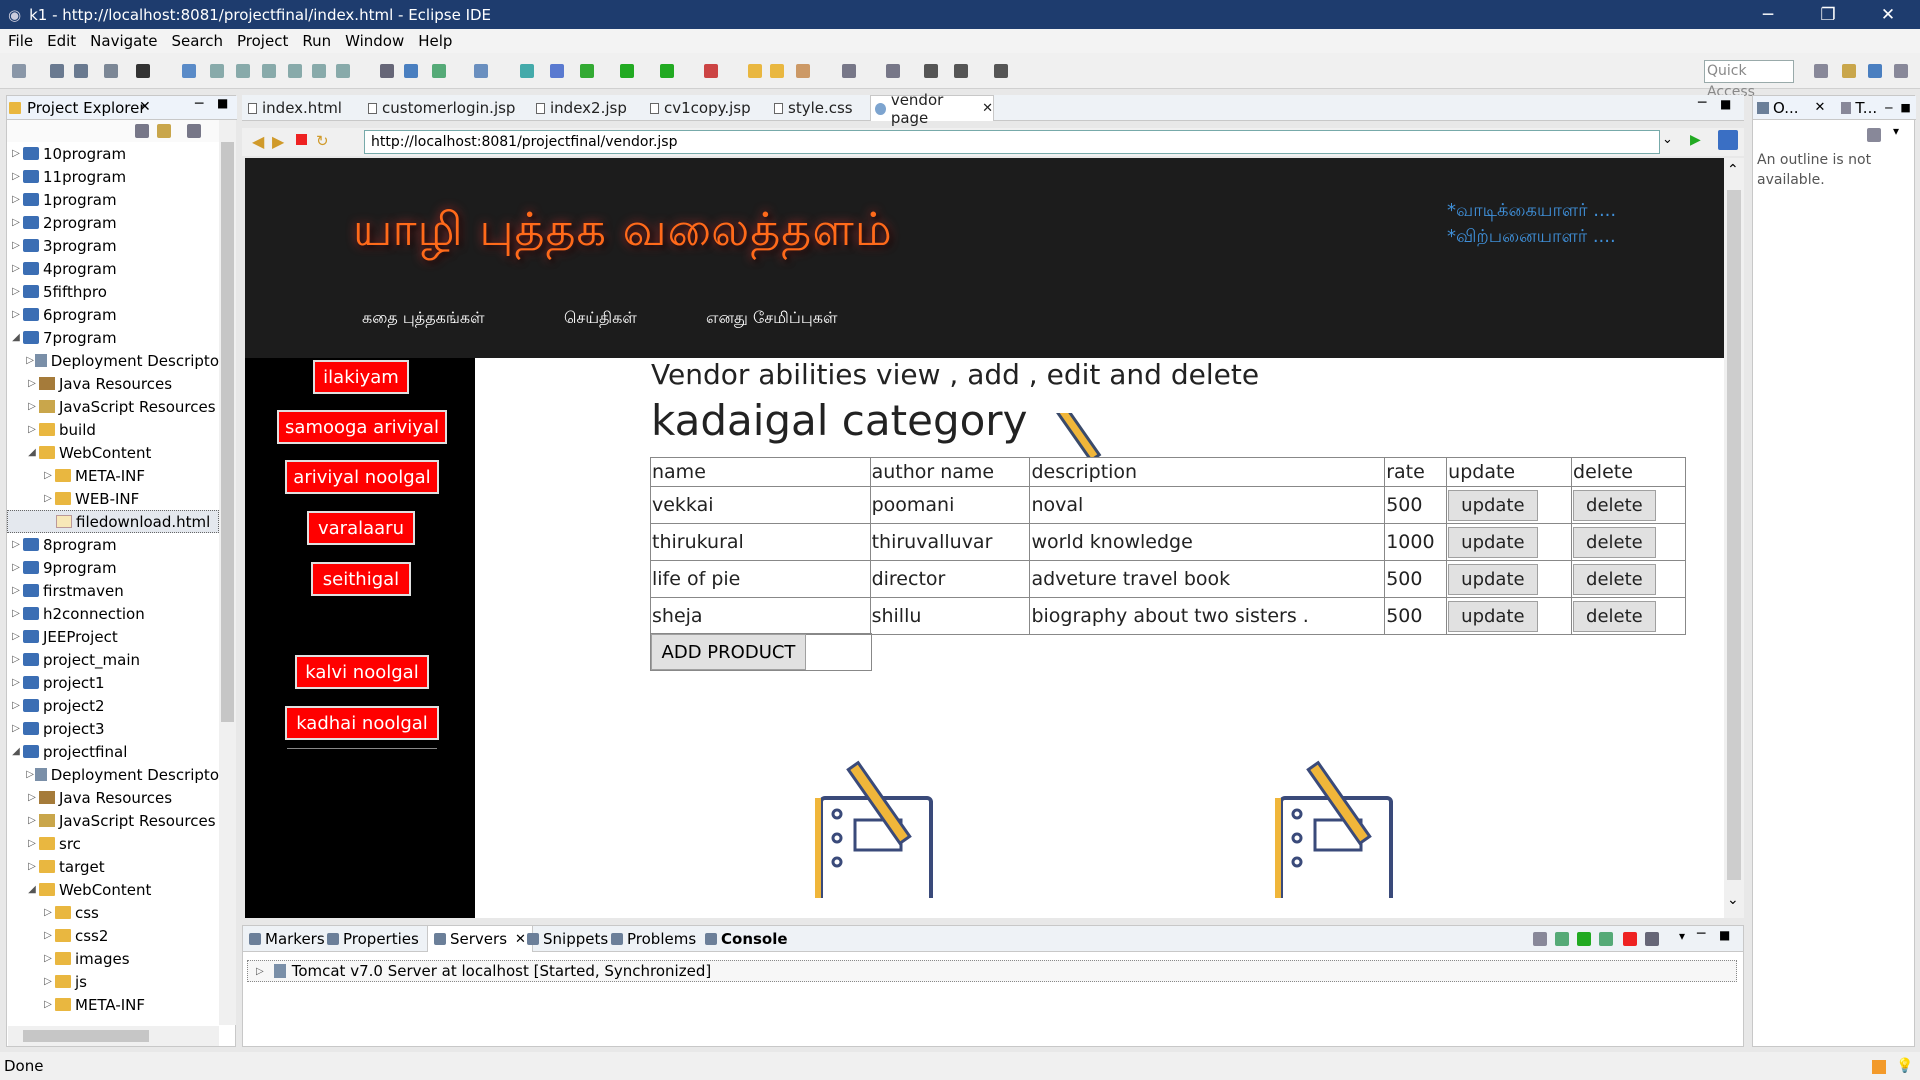 The image size is (1920, 1080). What do you see at coordinates (113, 222) in the screenshot?
I see `tree-item: ▷ 2program` at bounding box center [113, 222].